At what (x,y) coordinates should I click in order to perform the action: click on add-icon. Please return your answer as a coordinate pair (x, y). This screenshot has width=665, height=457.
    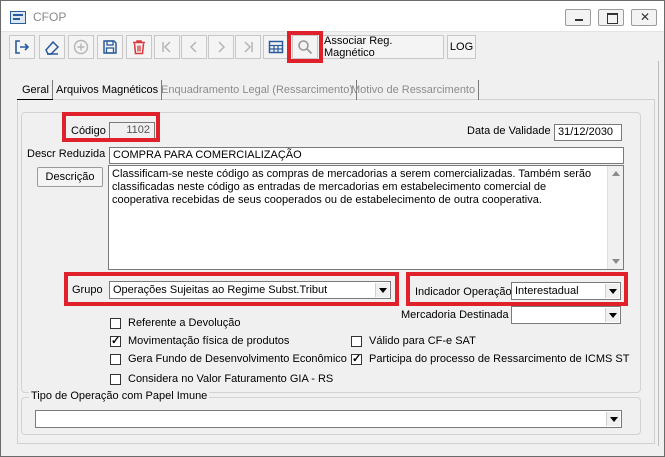
    Looking at the image, I should click on (81, 47).